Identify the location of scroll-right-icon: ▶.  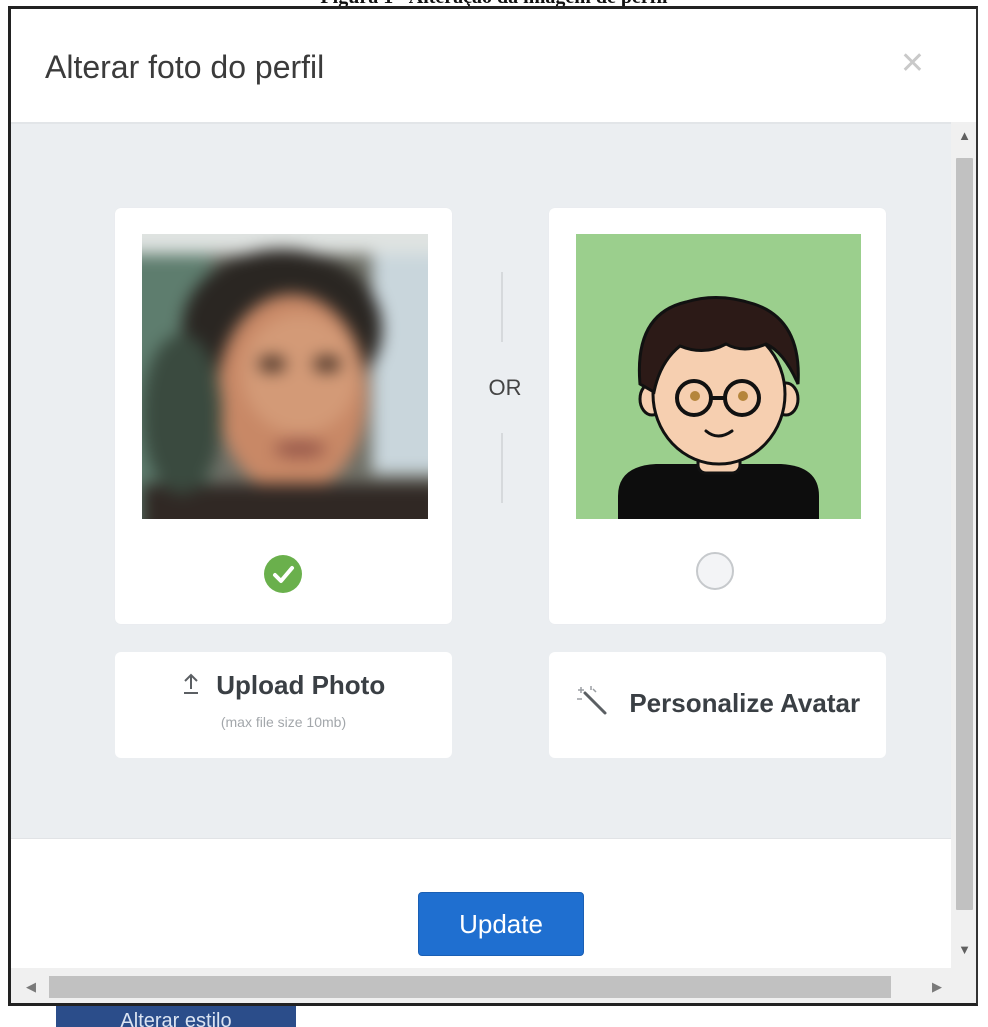
(937, 985).